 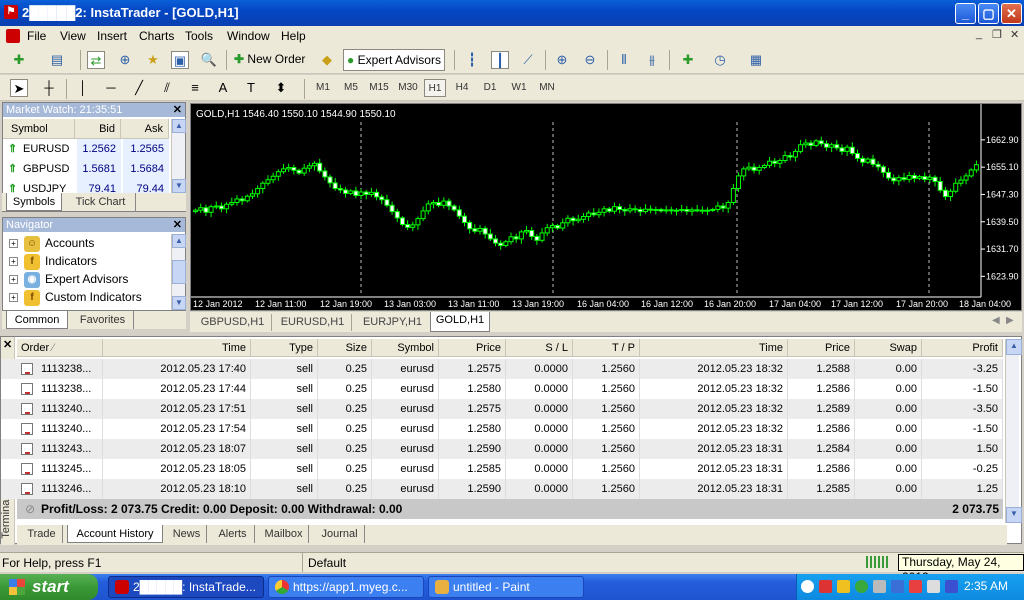 I want to click on tab-account-history: Account History, so click(x=115, y=534).